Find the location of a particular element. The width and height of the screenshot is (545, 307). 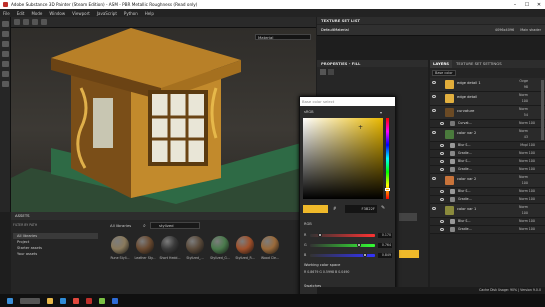

picker-tool-icon is located at coordinates (5, 84).